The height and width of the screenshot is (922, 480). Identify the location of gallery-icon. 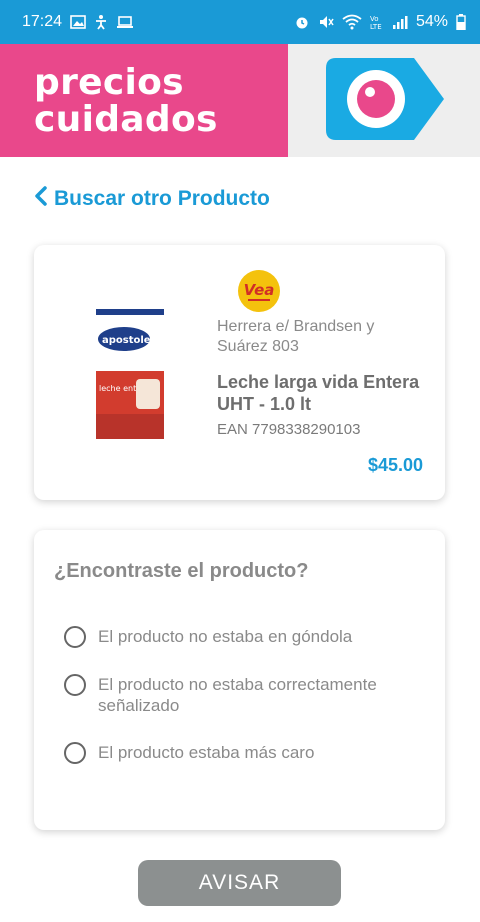
(78, 22).